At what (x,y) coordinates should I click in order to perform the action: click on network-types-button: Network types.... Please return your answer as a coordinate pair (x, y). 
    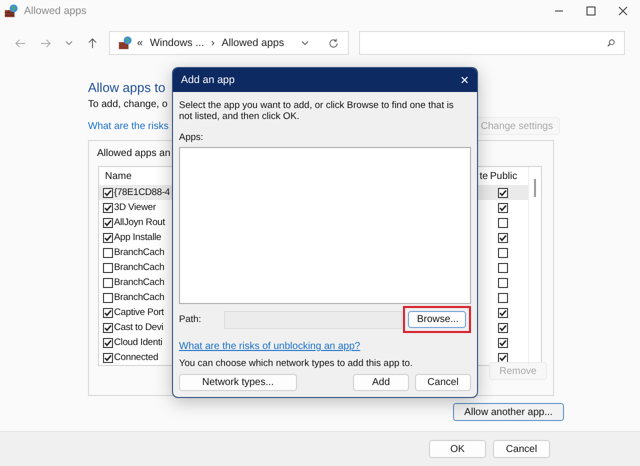
    Looking at the image, I should click on (238, 382).